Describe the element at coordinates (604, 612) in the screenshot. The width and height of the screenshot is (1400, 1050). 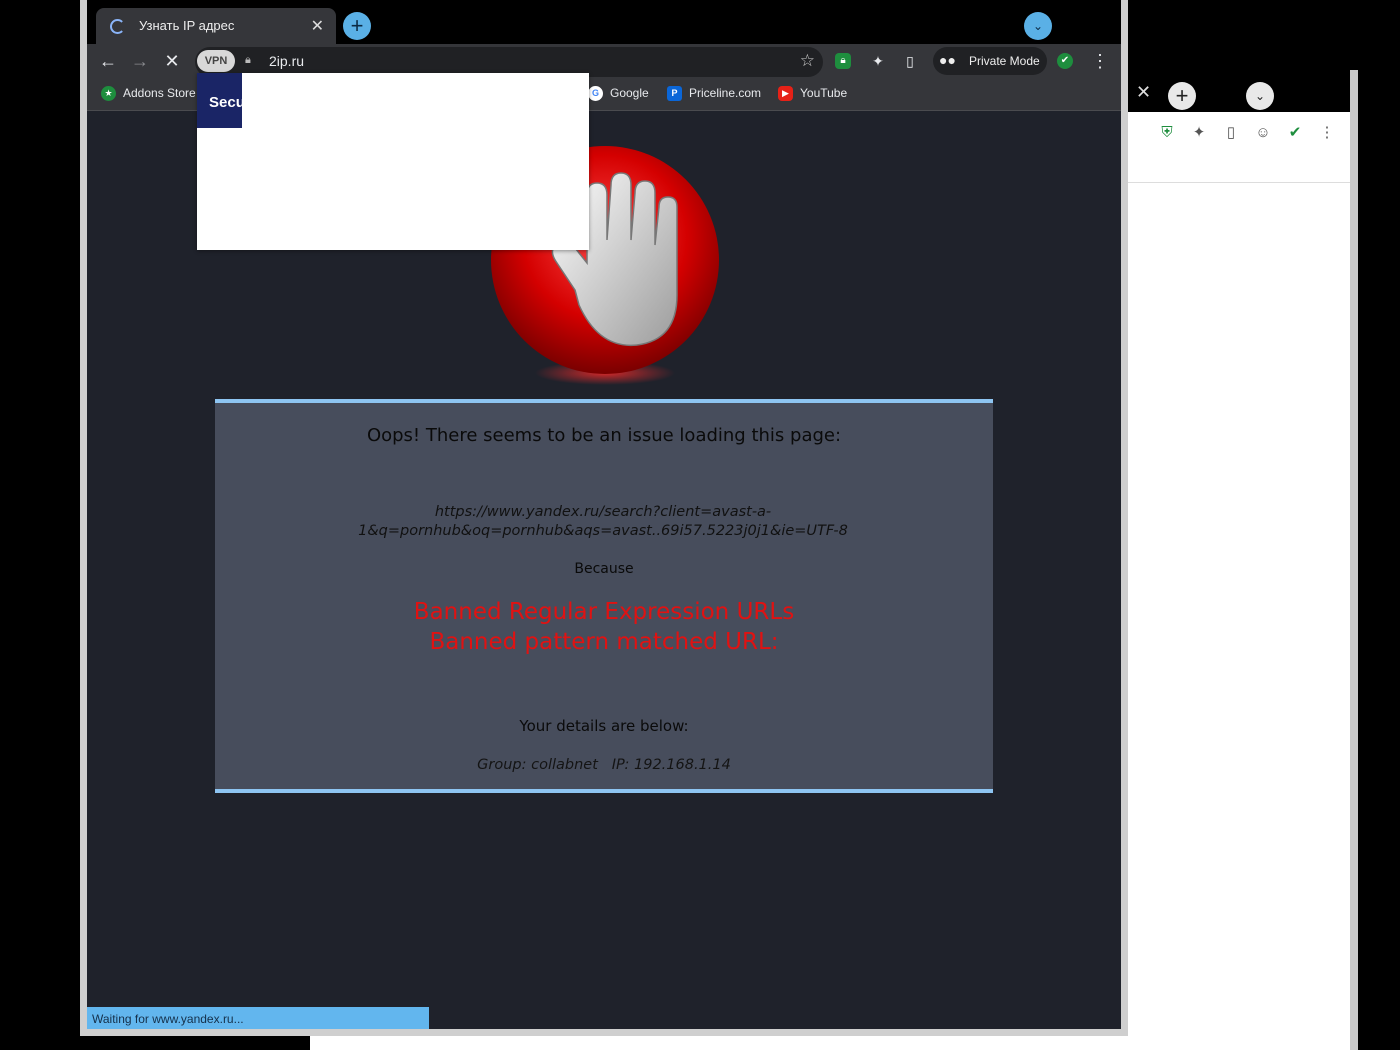
I see `block-reason-line1: Banned Regular Expression URLs` at that location.